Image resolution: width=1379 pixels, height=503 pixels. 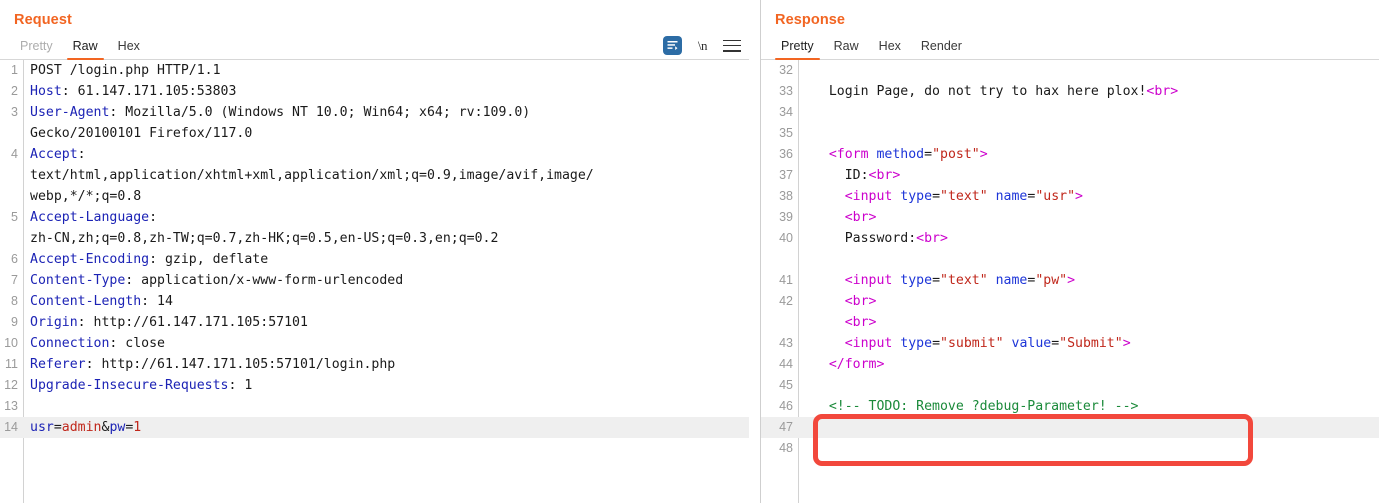 What do you see at coordinates (1070, 133) in the screenshot?
I see `code-line: 35` at bounding box center [1070, 133].